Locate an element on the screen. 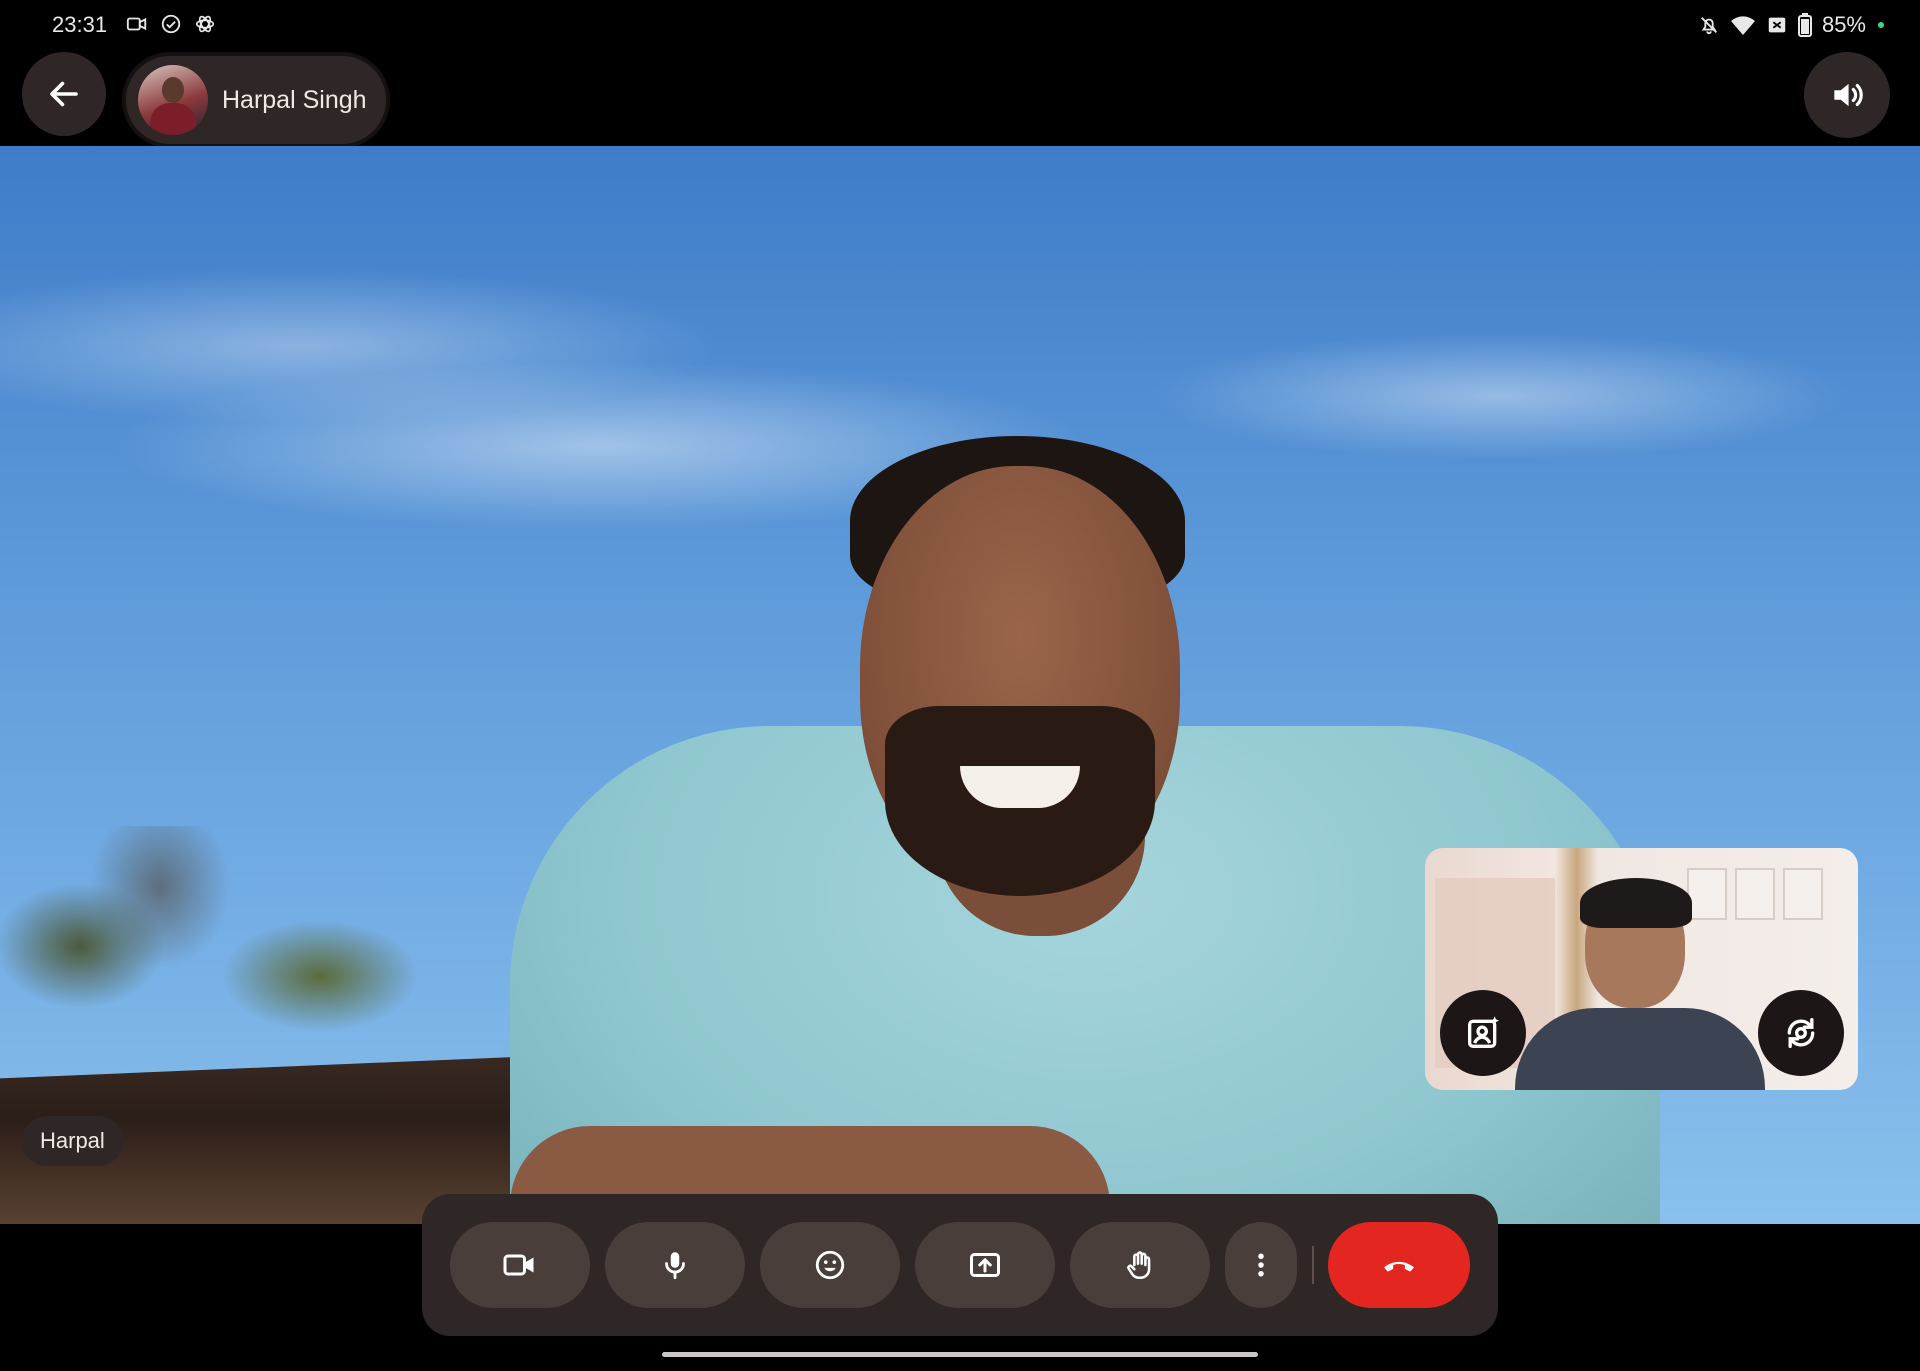  share-screen-button is located at coordinates (985, 1265).